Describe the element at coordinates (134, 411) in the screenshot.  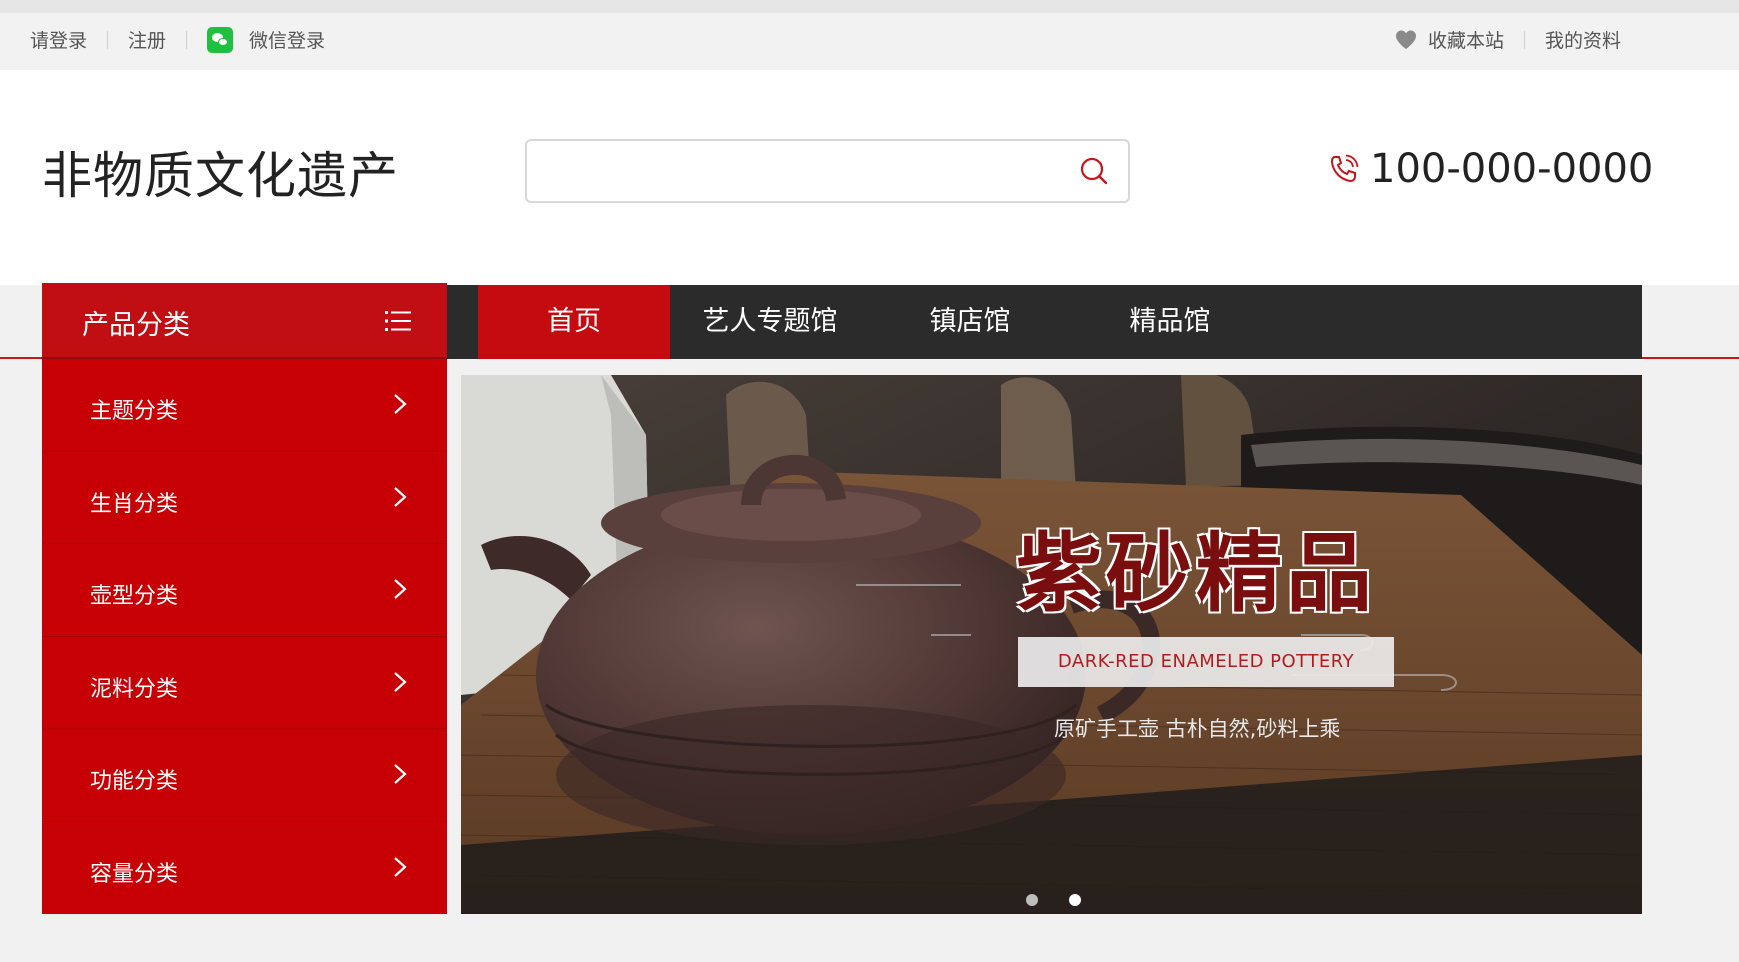
I see `category-item-label: 主题分类` at that location.